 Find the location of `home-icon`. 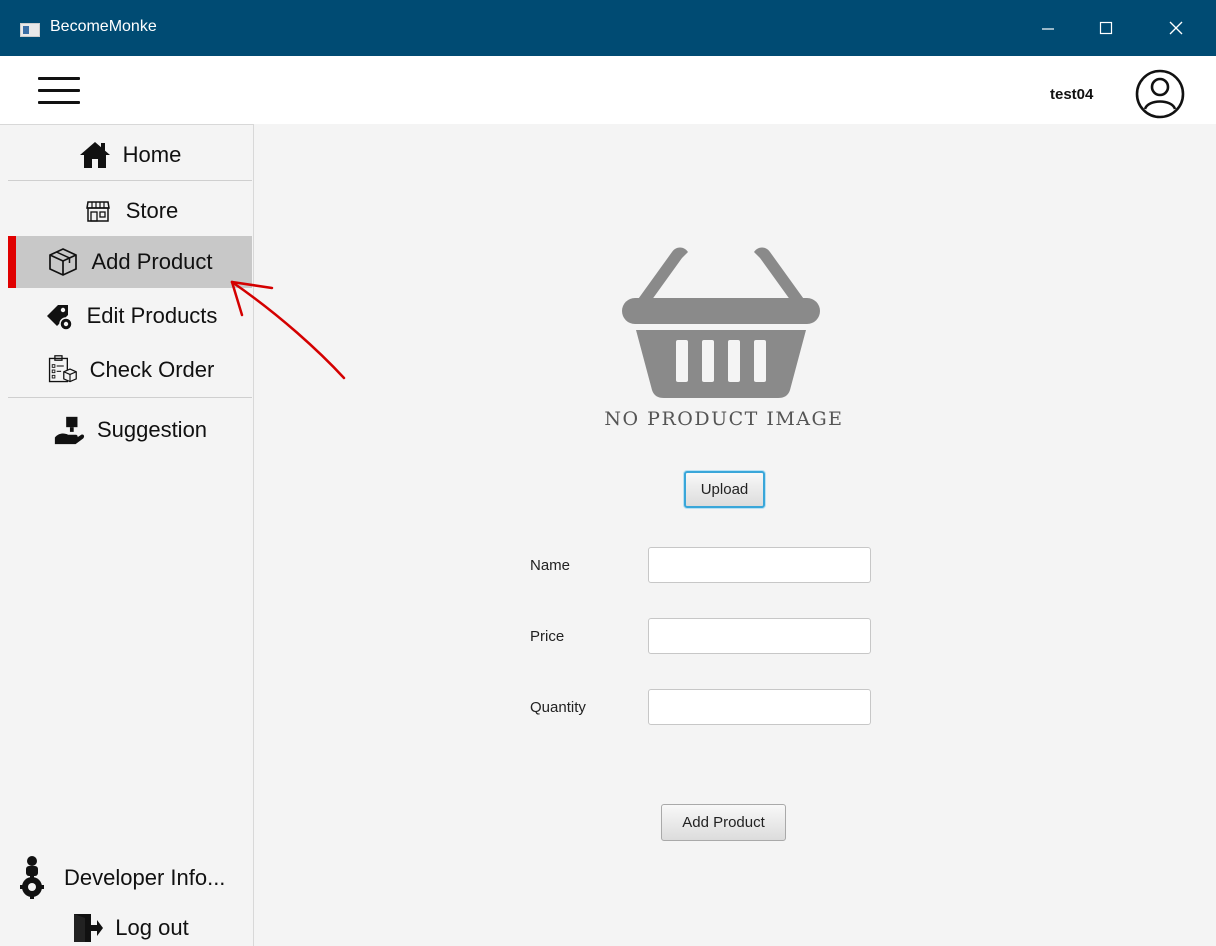

home-icon is located at coordinates (95, 155).